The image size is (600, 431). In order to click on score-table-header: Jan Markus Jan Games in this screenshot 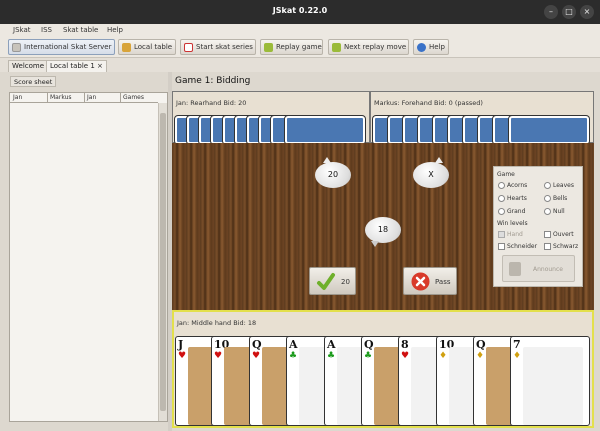, I will do `click(84, 98)`.